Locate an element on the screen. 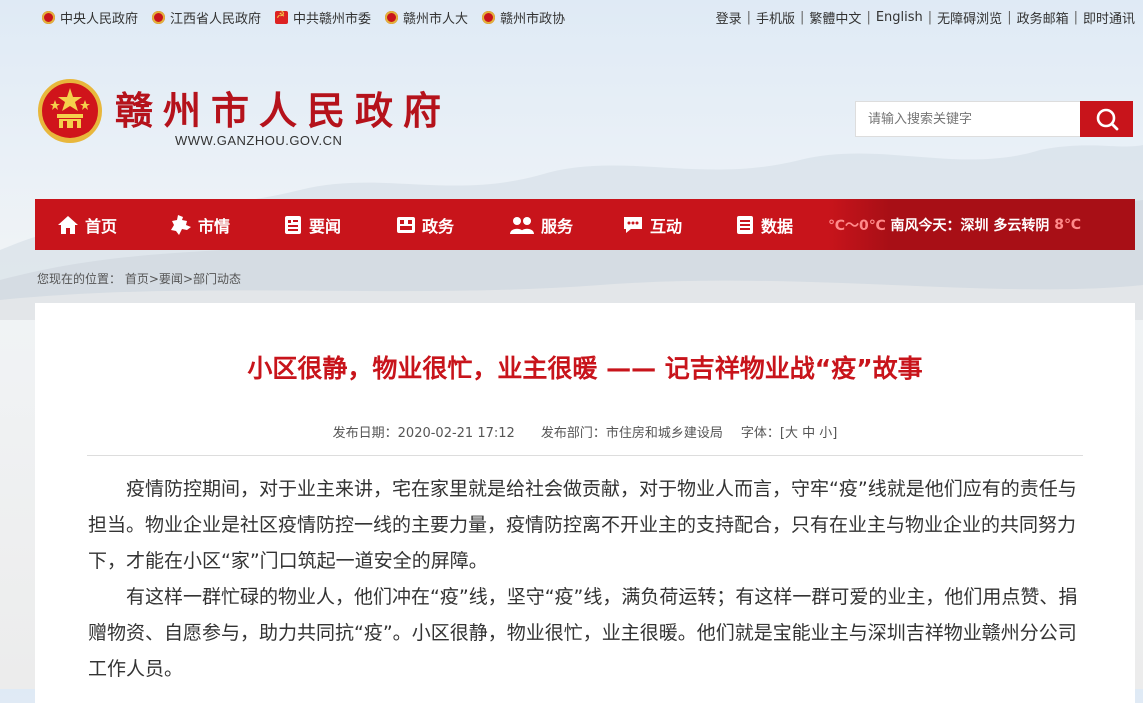 This screenshot has width=1143, height=703. nav-label: 市情 is located at coordinates (214, 226).